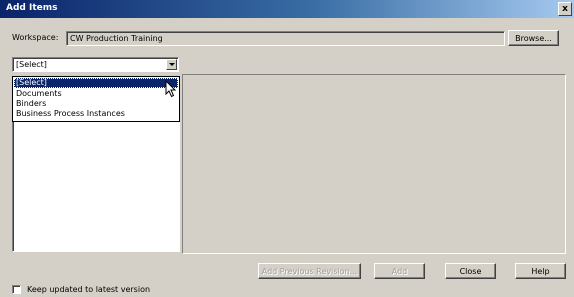 This screenshot has width=574, height=297. What do you see at coordinates (35, 37) in the screenshot?
I see `workspace-label: Workspace:` at bounding box center [35, 37].